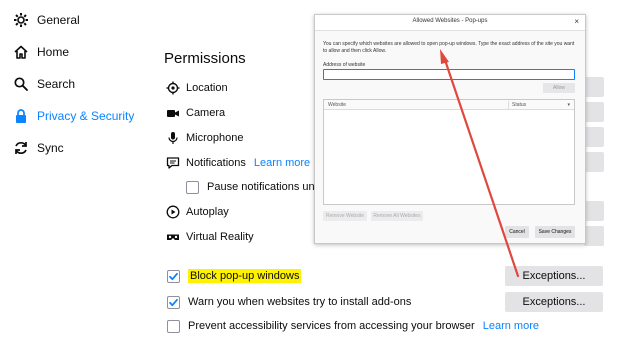  Describe the element at coordinates (21, 148) in the screenshot. I see `sync-icon` at that location.